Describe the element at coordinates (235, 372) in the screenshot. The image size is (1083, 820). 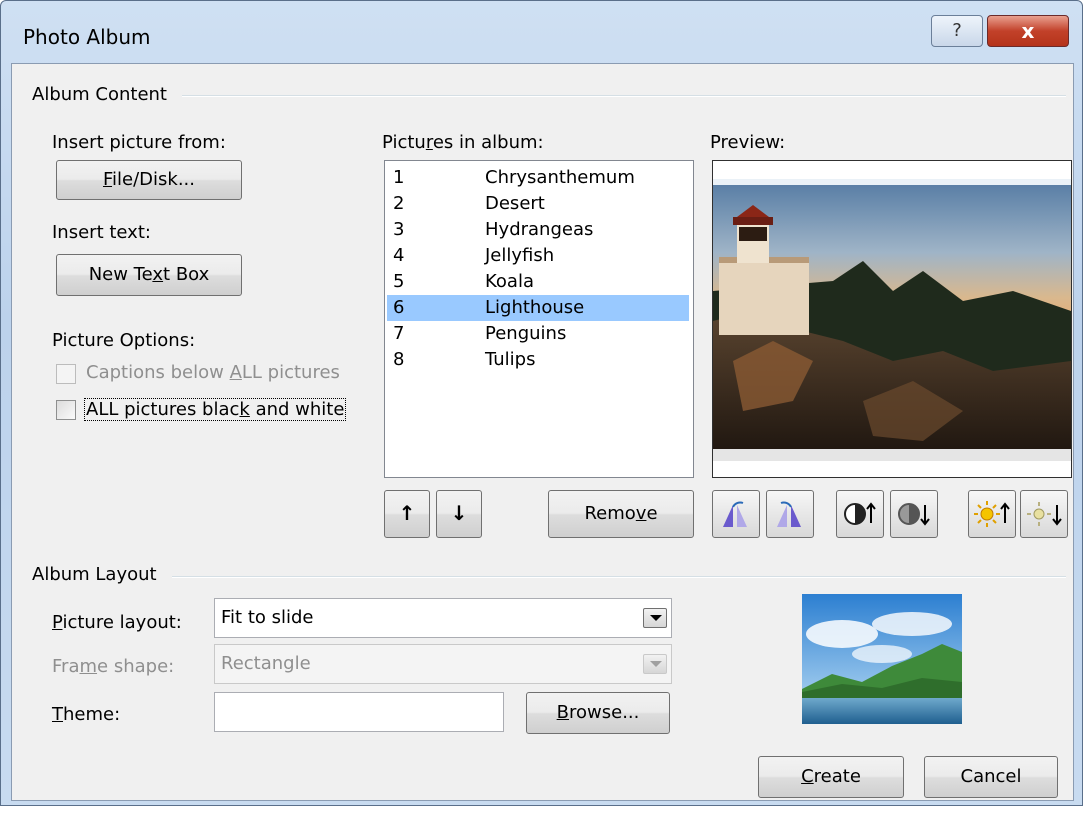
I see `captions-accesskey: A` at that location.